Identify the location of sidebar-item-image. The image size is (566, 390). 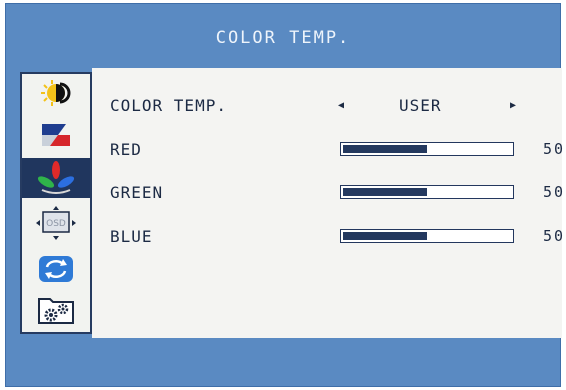
(56, 135).